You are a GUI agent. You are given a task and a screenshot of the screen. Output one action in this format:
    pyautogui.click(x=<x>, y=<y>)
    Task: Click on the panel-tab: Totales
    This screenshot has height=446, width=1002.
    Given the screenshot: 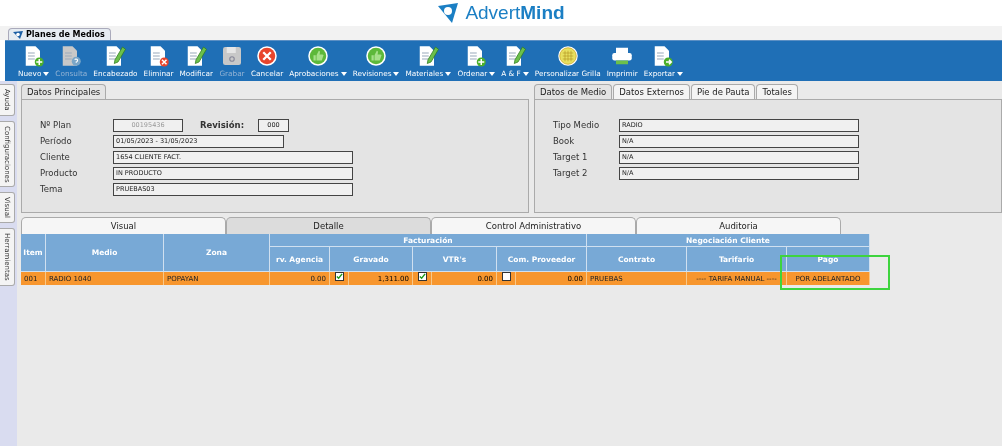 What is the action you would take?
    pyautogui.click(x=777, y=91)
    